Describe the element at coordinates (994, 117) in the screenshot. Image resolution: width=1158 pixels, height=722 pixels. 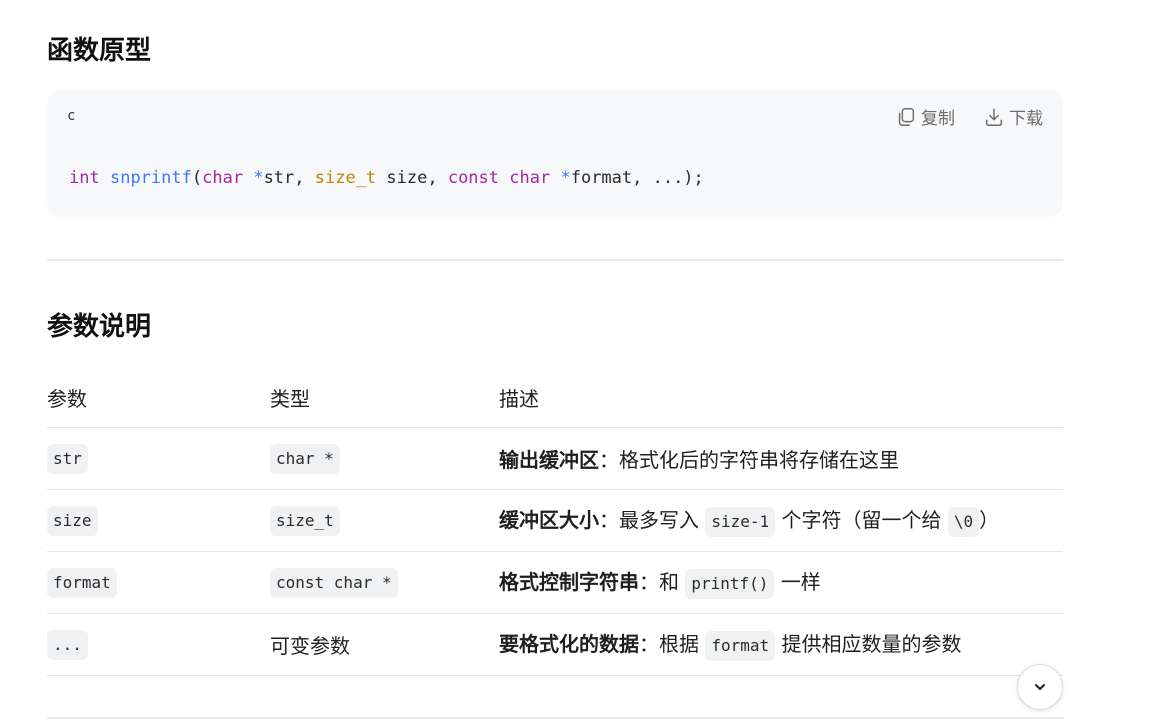
I see `download-icon` at that location.